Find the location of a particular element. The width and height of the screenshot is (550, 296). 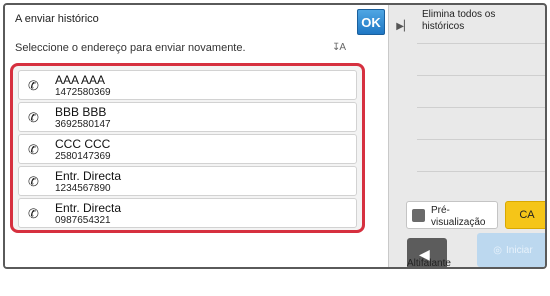

dialog-title: A enviar histórico is located at coordinates (57, 19).